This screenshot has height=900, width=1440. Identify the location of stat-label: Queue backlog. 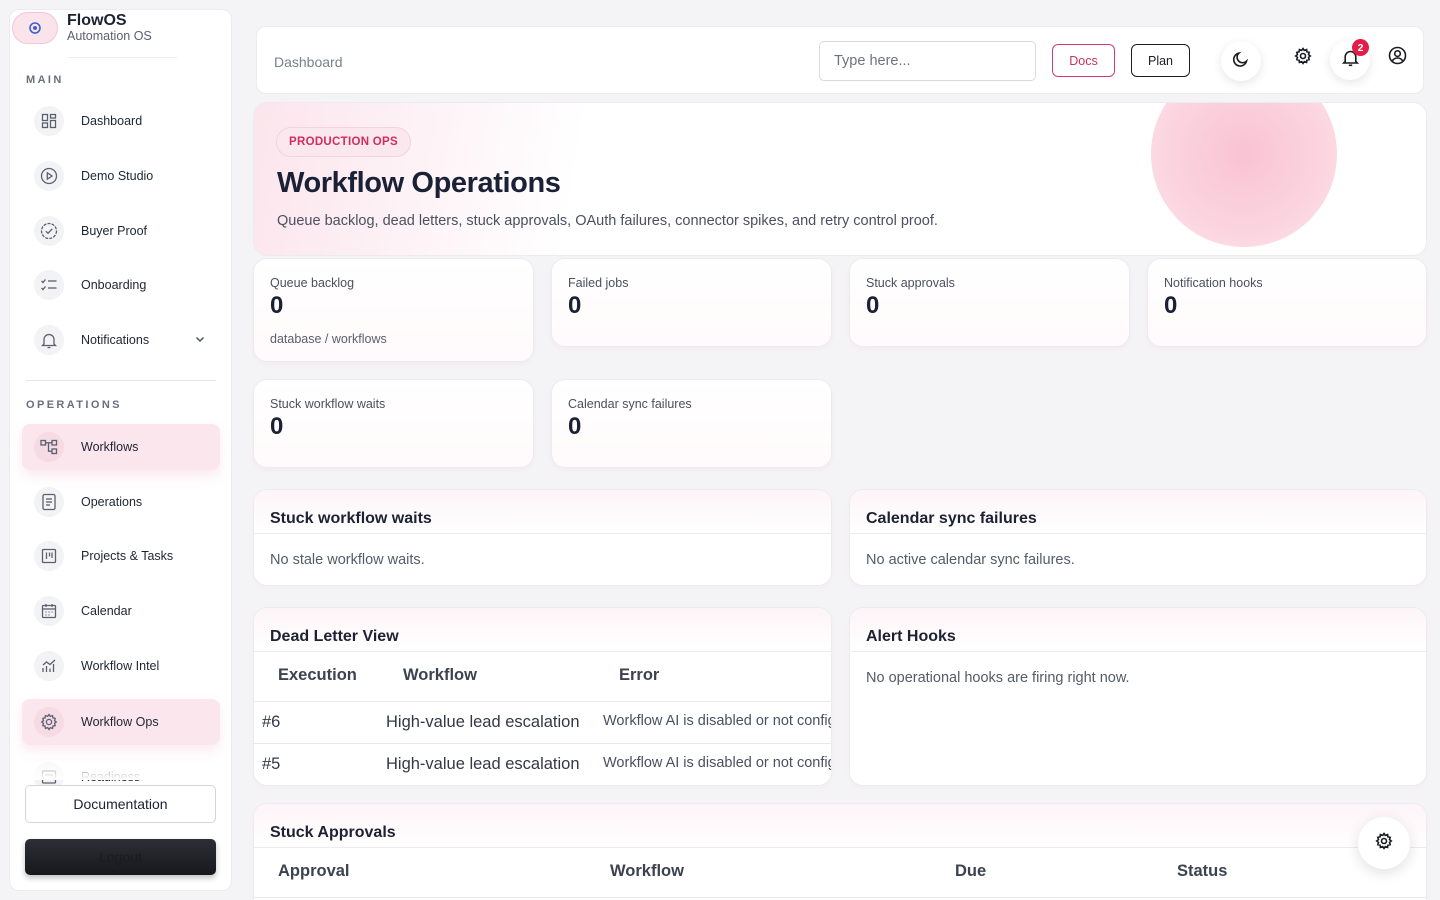
(312, 283).